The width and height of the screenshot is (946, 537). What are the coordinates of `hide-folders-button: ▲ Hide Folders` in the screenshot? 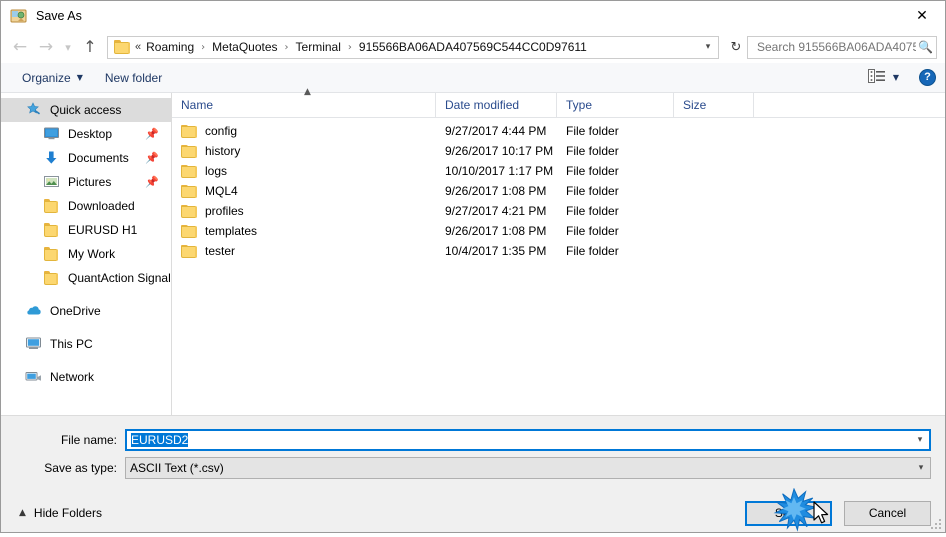 It's located at (56, 513).